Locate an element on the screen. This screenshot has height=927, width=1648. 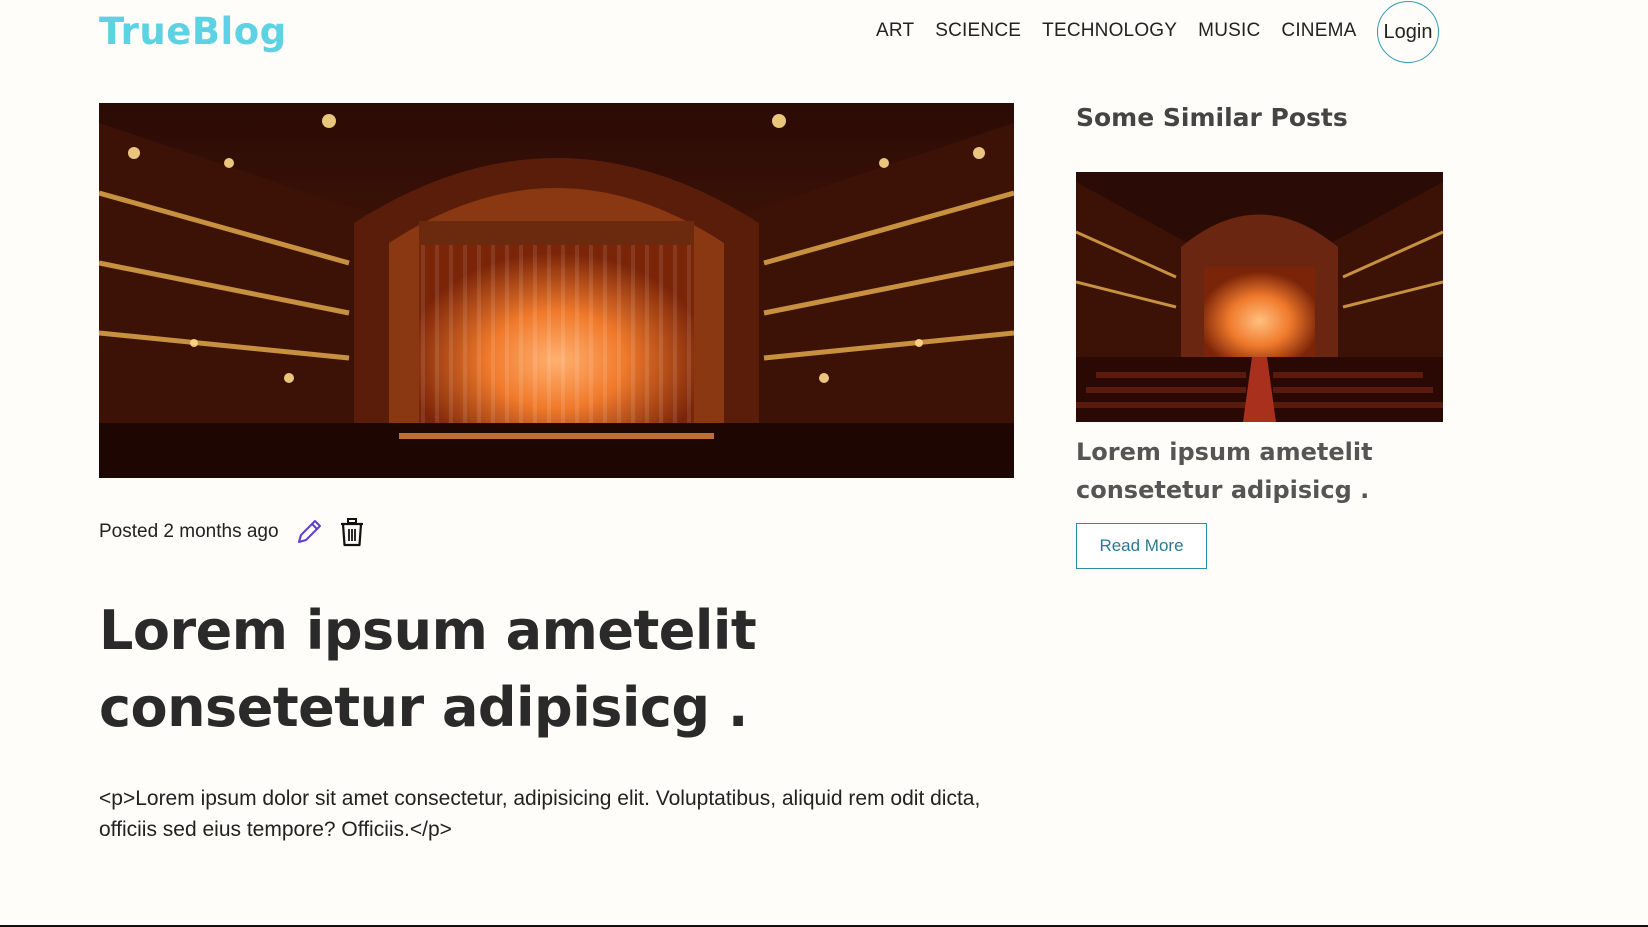
nav-link-science: SCIENCE is located at coordinates (978, 31).